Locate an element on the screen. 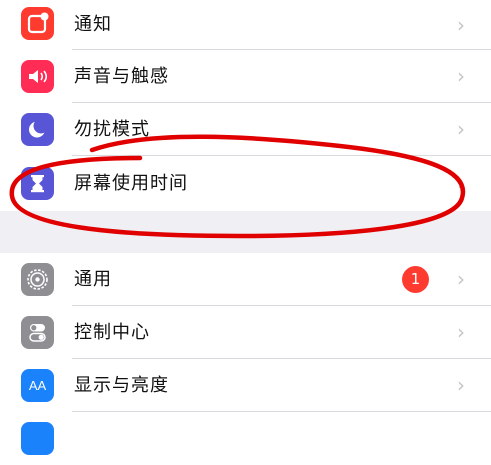 The width and height of the screenshot is (491, 465). display-icon: AA is located at coordinates (37, 385).